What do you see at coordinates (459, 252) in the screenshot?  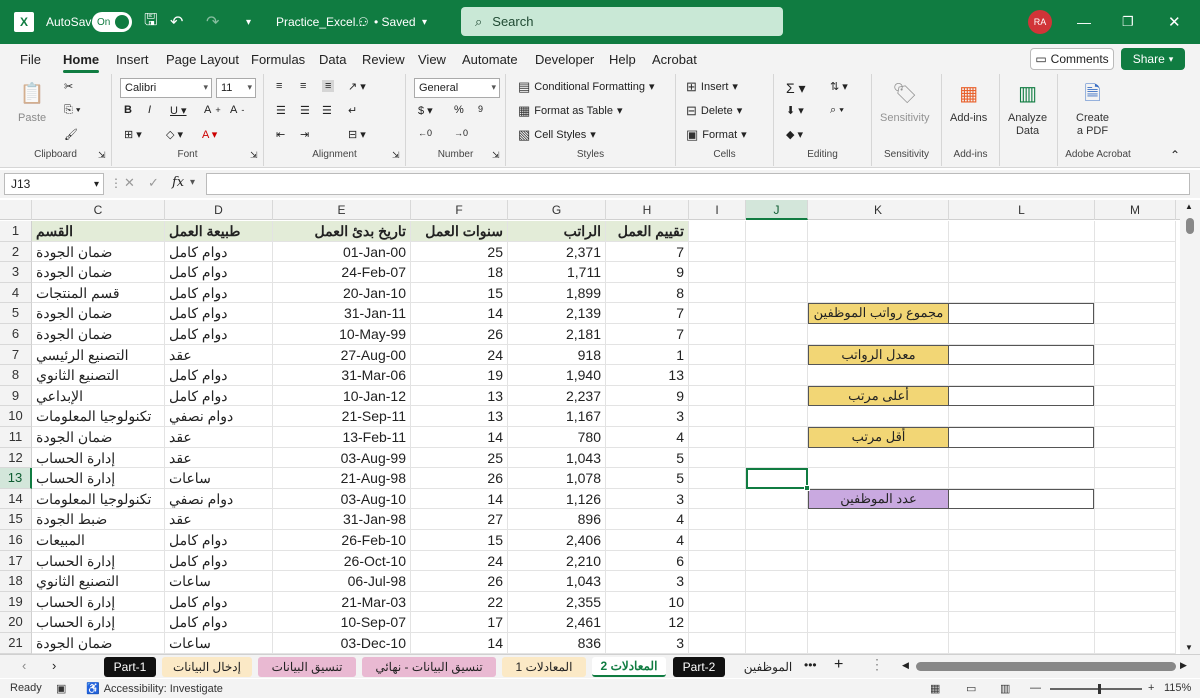 I see `table-cell: 25` at bounding box center [459, 252].